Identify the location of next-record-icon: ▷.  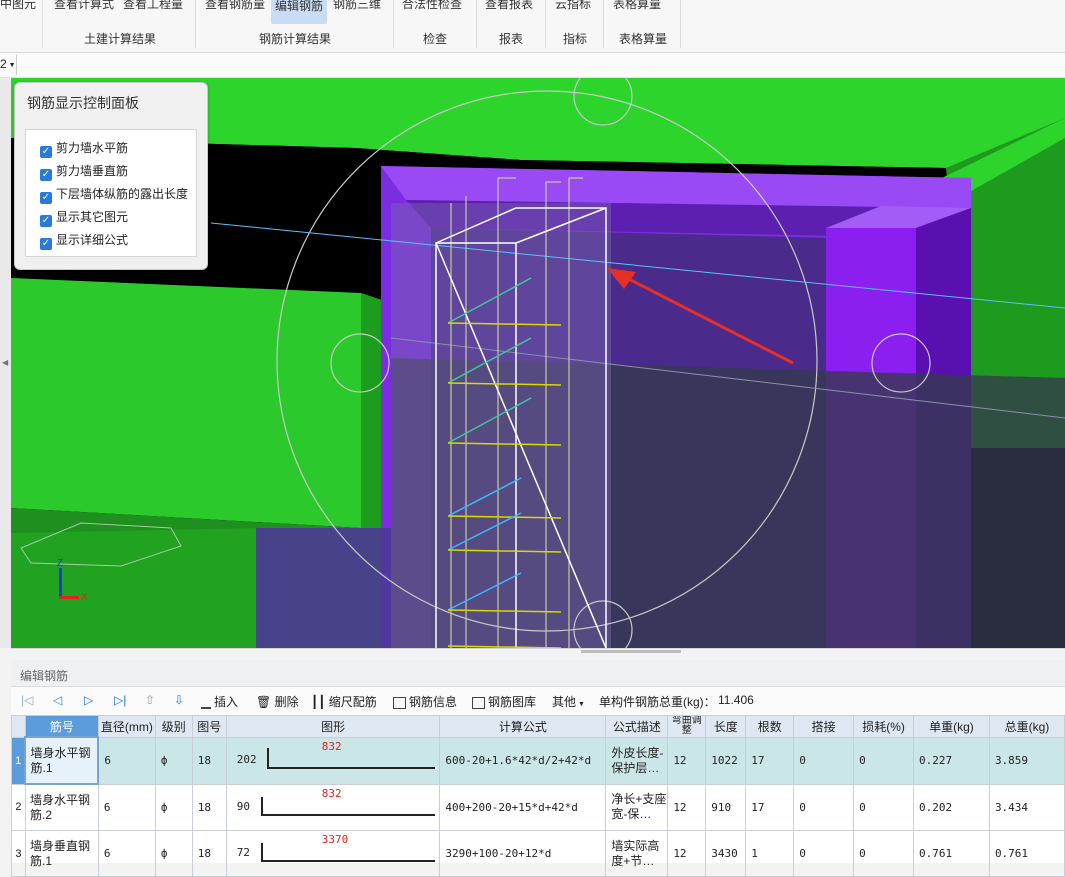
(88, 700).